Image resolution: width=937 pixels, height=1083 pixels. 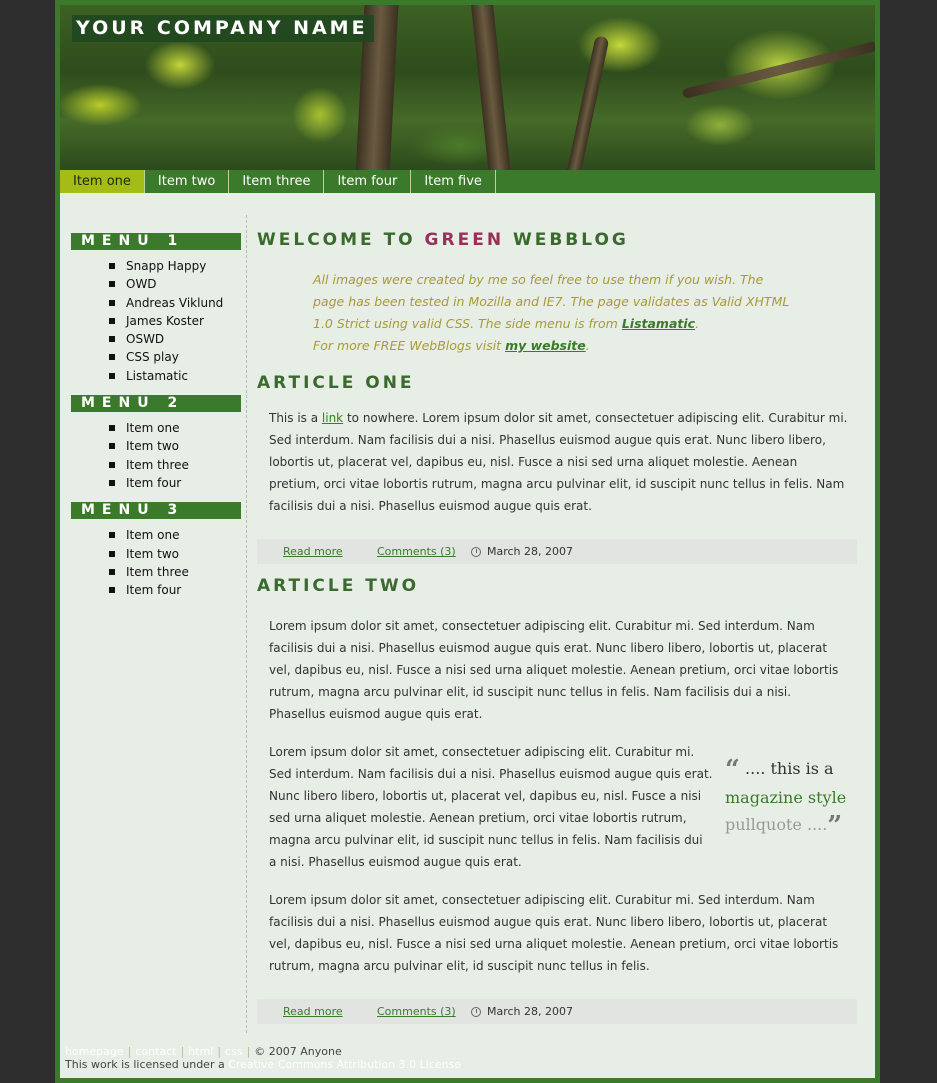 What do you see at coordinates (332, 418) in the screenshot?
I see `inline-link: link` at bounding box center [332, 418].